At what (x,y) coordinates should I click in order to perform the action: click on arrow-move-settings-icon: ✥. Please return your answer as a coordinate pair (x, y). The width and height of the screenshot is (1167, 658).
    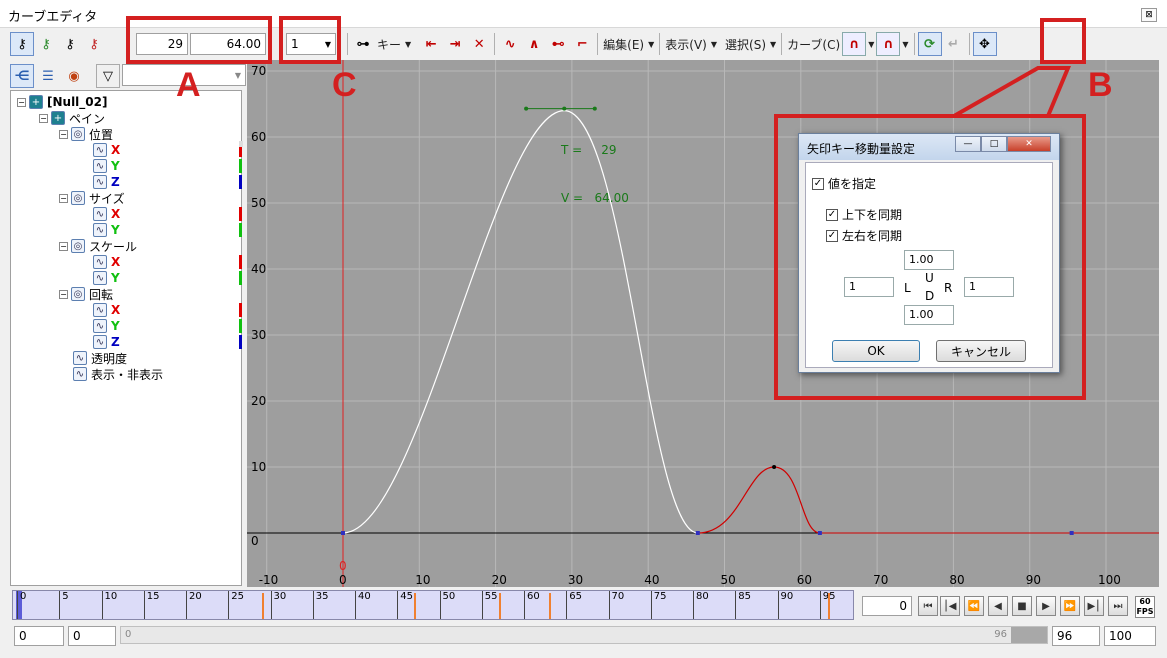
    Looking at the image, I should click on (984, 44).